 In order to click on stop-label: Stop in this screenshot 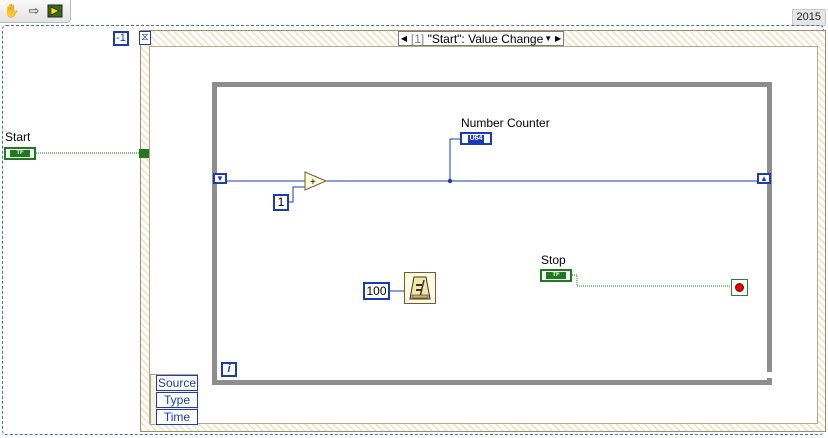, I will do `click(553, 260)`.